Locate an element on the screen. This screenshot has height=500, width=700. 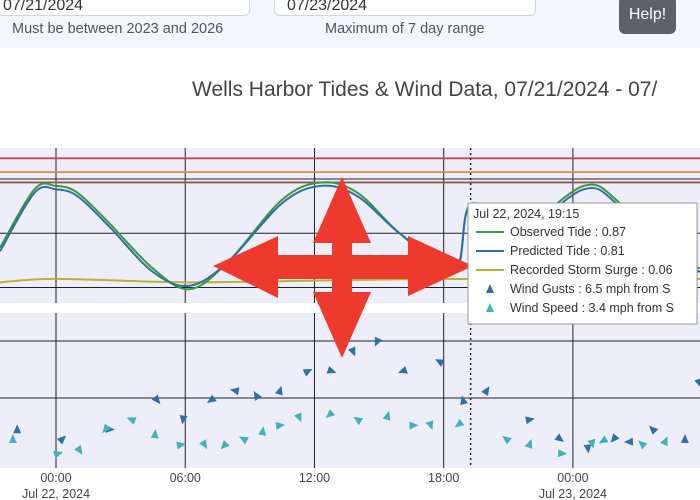
tooltip-row-label: Wind Gusts : 6.5 mph from S is located at coordinates (590, 289).